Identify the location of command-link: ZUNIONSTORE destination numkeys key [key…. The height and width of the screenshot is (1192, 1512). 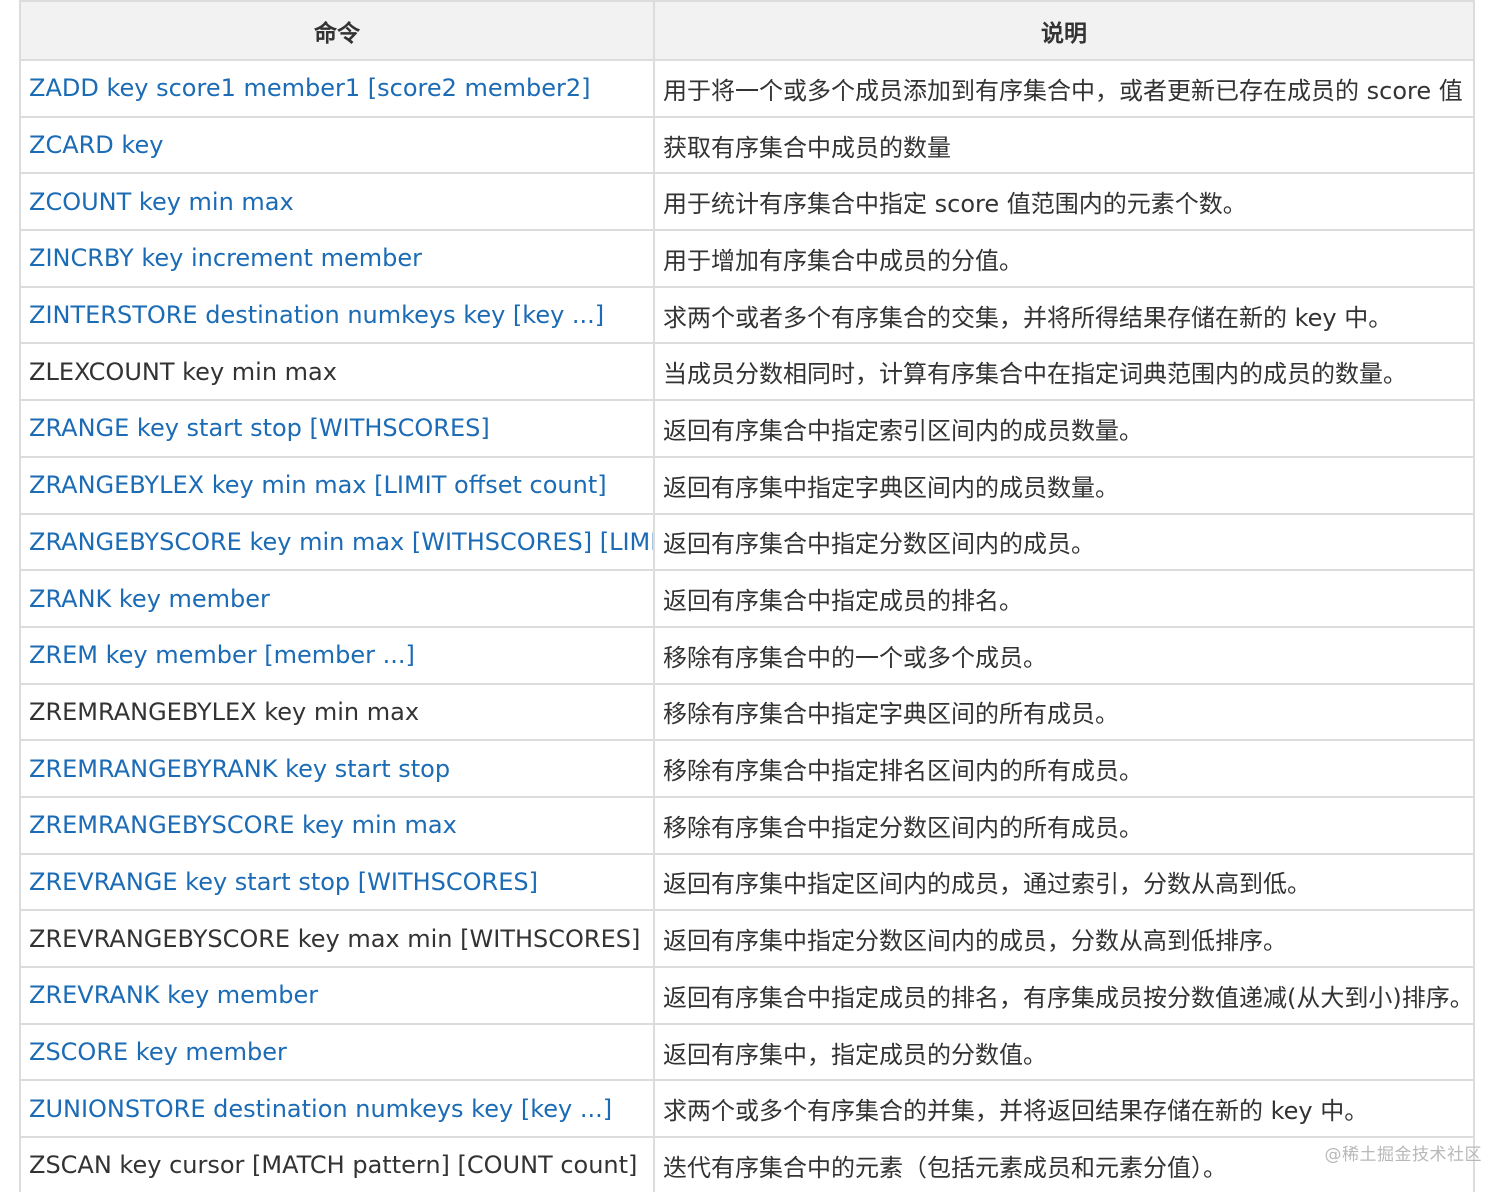
(320, 1109).